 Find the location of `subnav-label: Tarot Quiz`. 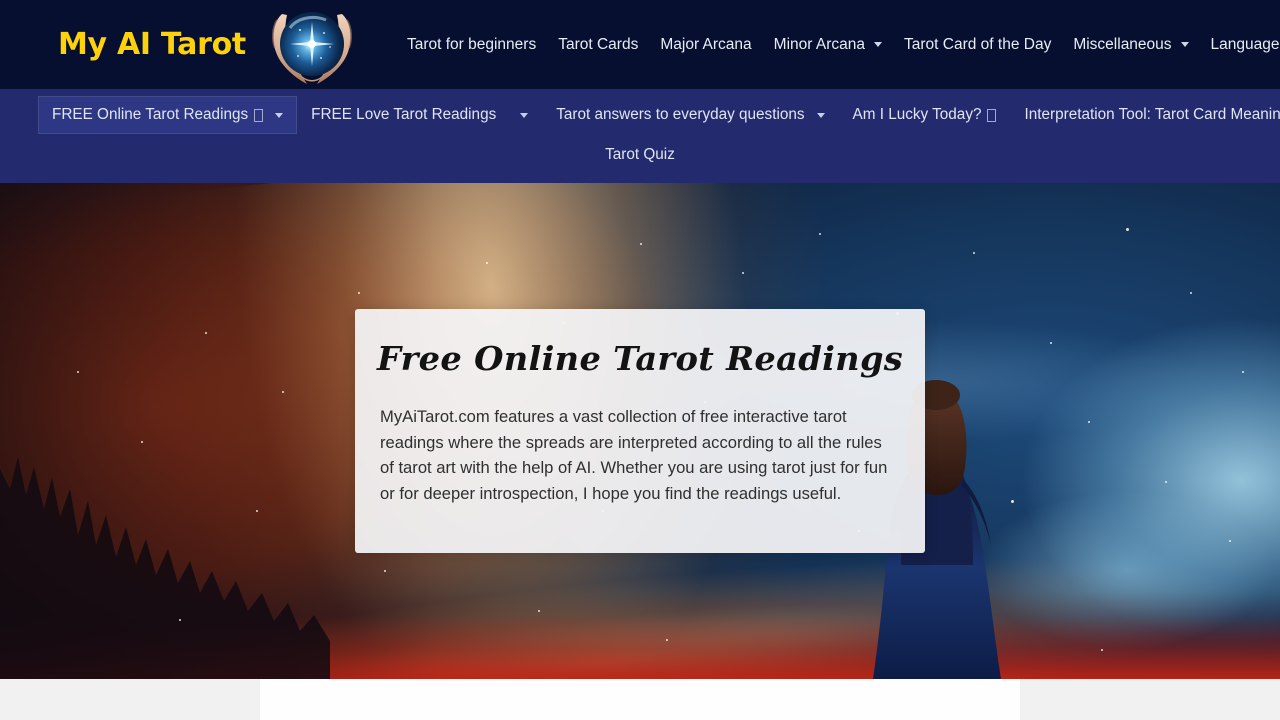

subnav-label: Tarot Quiz is located at coordinates (640, 154).